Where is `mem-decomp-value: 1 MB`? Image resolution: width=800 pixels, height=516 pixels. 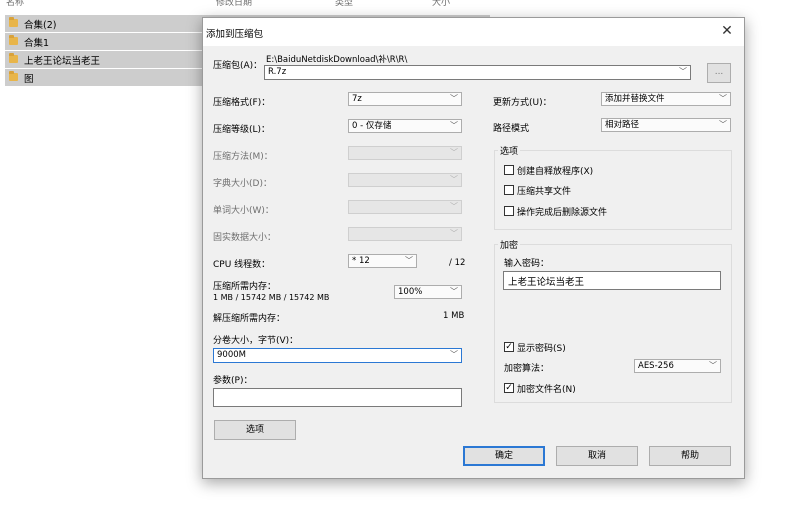
mem-decomp-value: 1 MB is located at coordinates (454, 316).